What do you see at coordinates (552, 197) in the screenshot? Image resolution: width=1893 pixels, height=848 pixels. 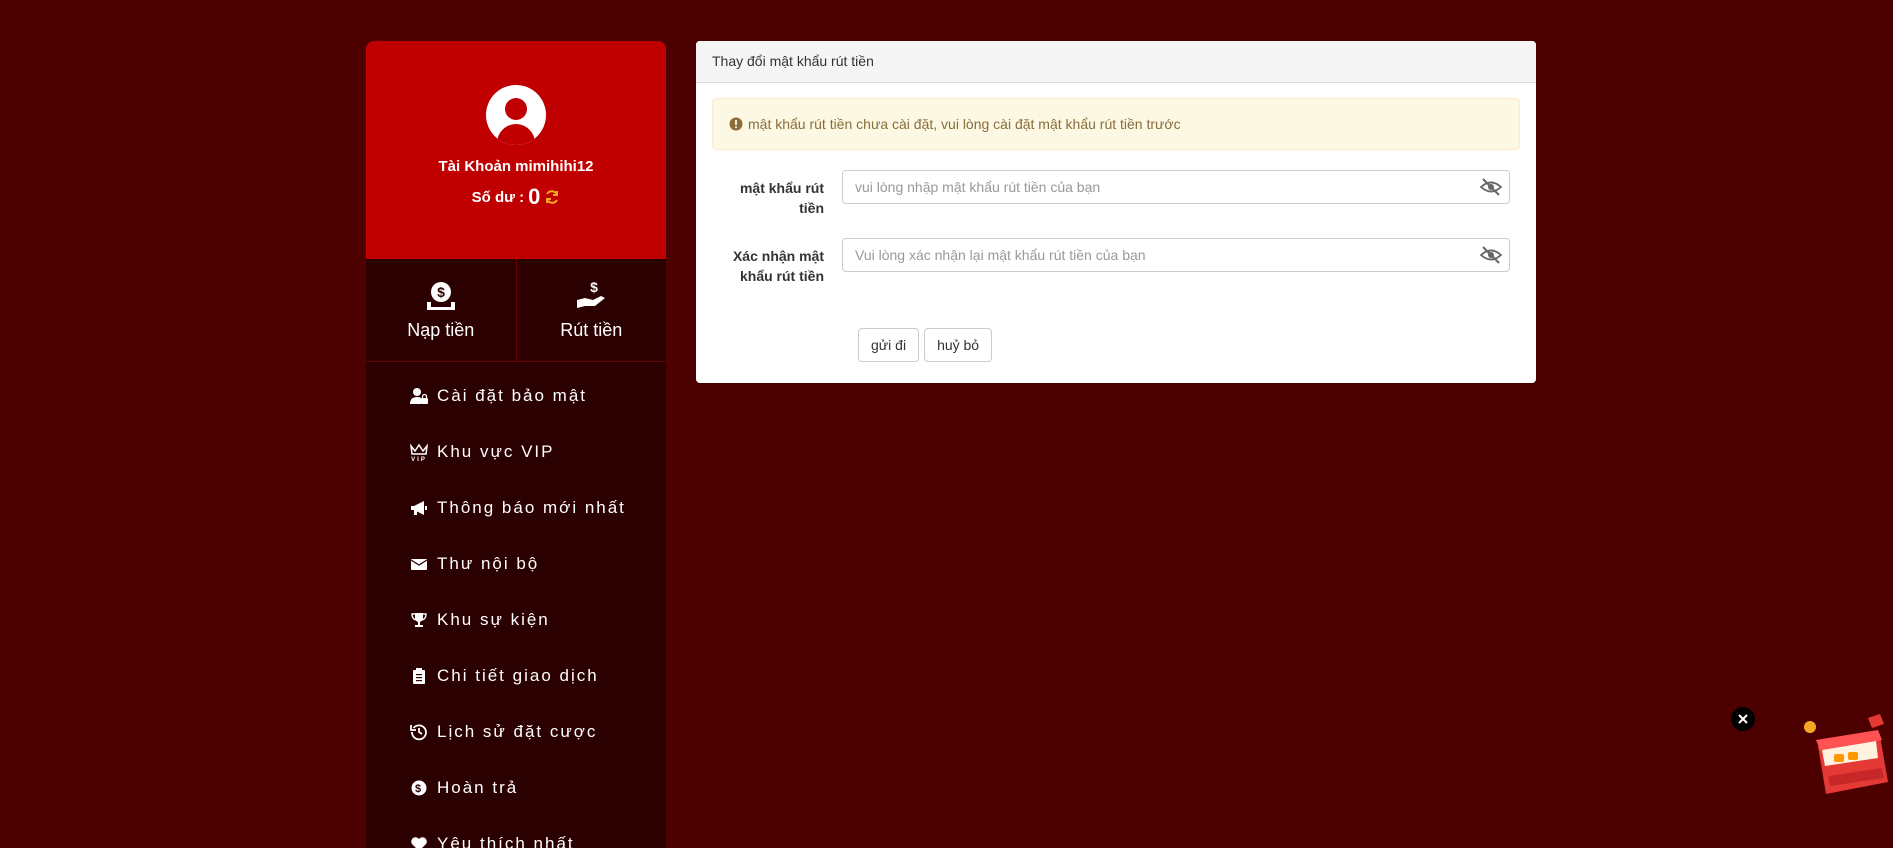 I see `refresh-icon` at bounding box center [552, 197].